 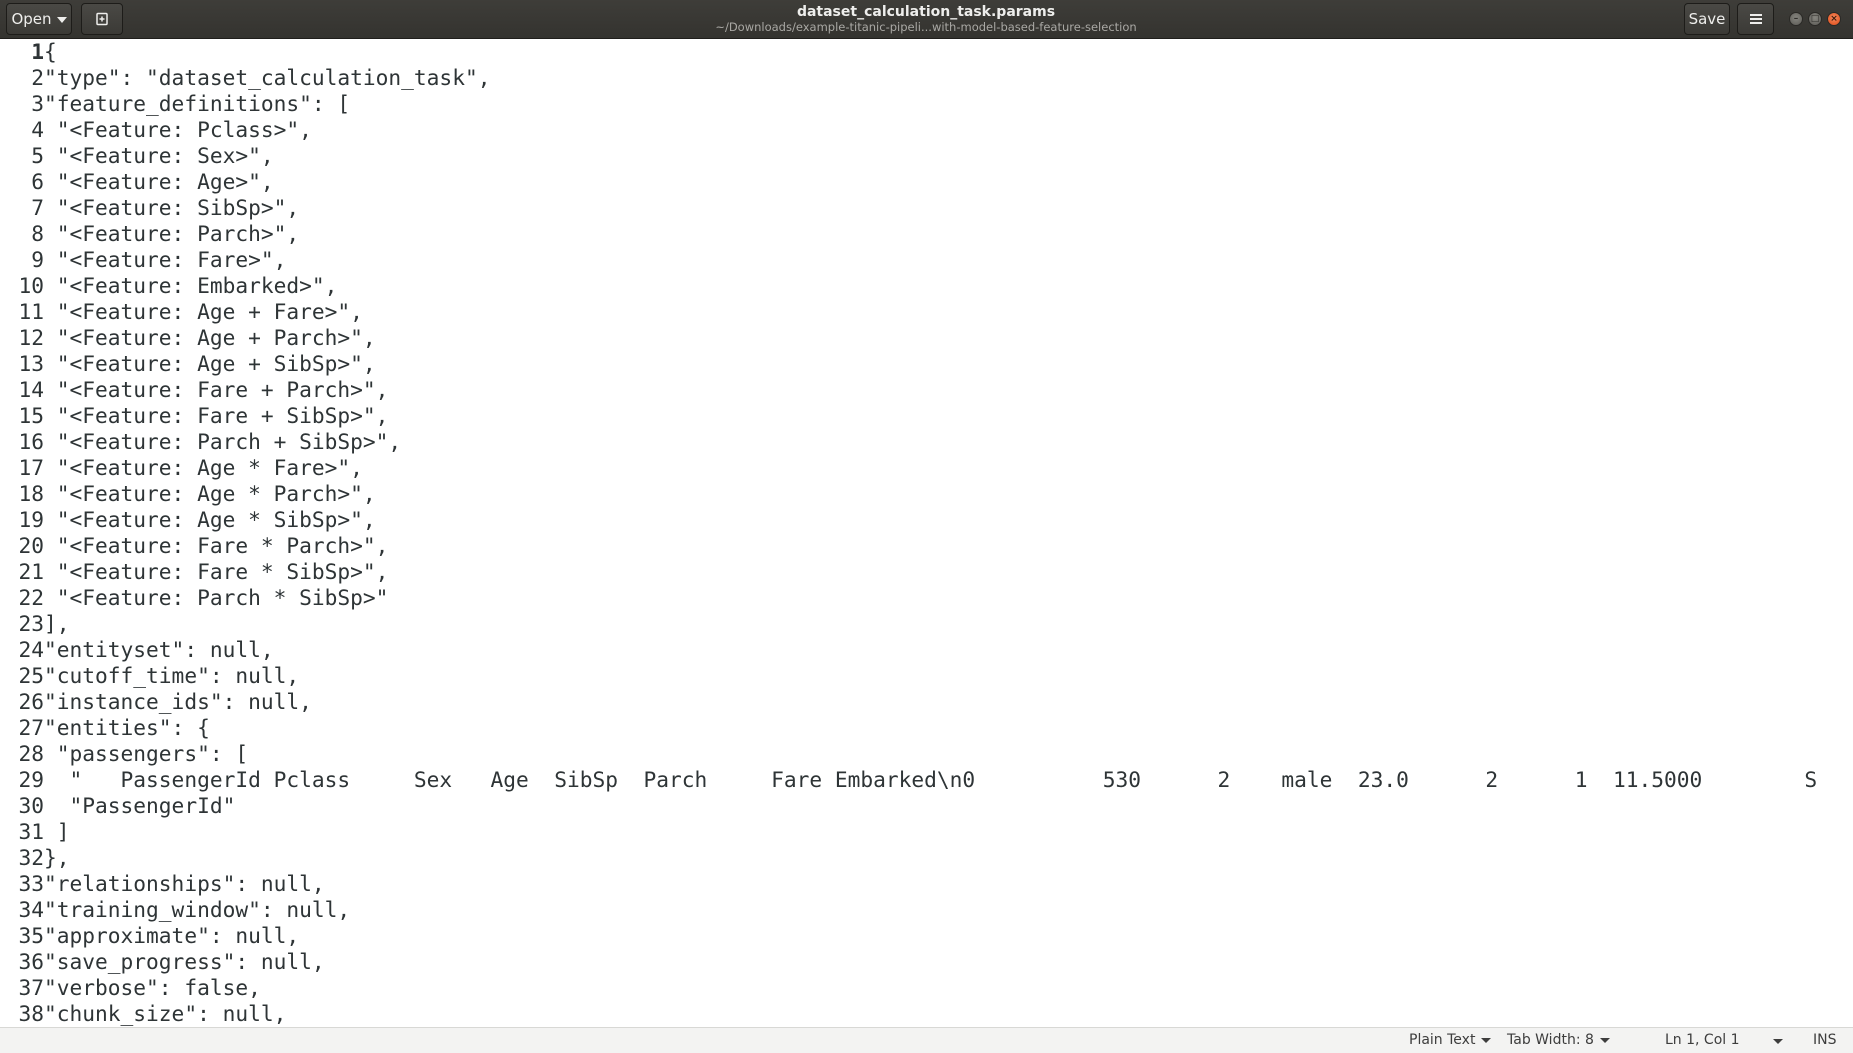 What do you see at coordinates (37, 207) in the screenshot?
I see `line-number: 7` at bounding box center [37, 207].